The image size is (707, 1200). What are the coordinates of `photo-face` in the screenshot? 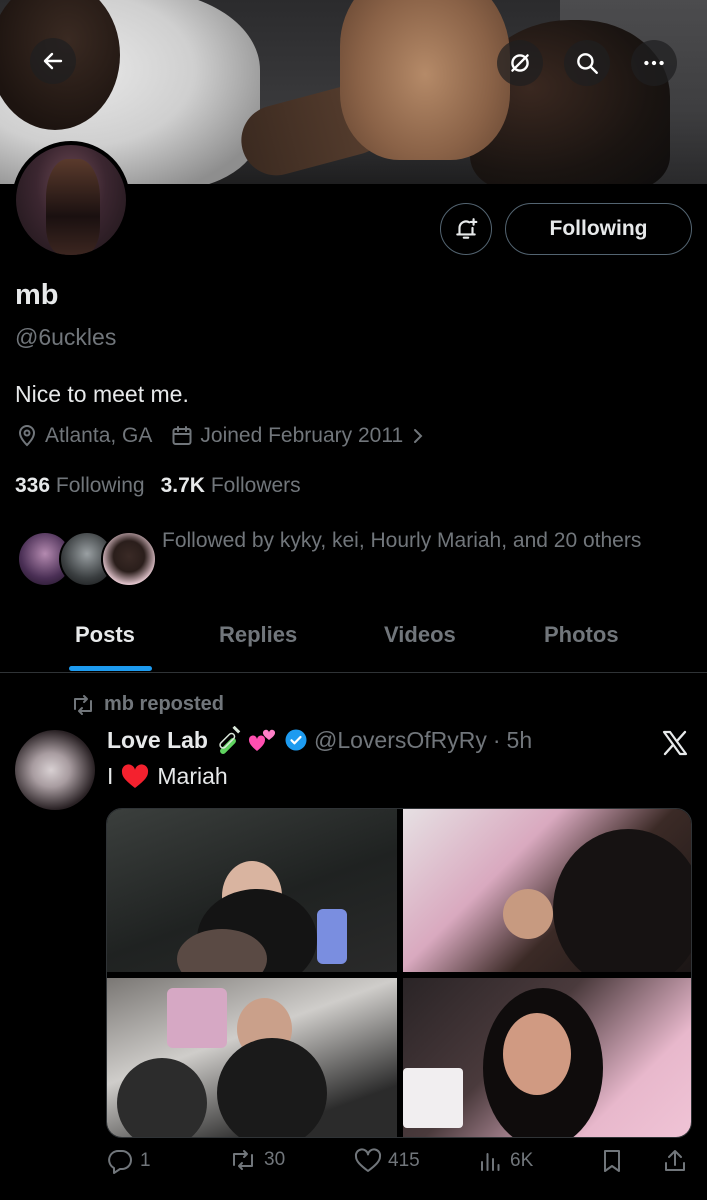 It's located at (537, 1054).